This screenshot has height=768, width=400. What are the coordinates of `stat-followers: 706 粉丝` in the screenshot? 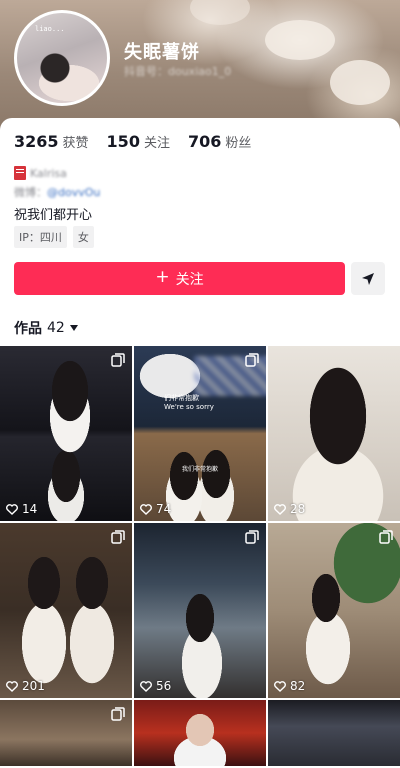 It's located at (219, 141).